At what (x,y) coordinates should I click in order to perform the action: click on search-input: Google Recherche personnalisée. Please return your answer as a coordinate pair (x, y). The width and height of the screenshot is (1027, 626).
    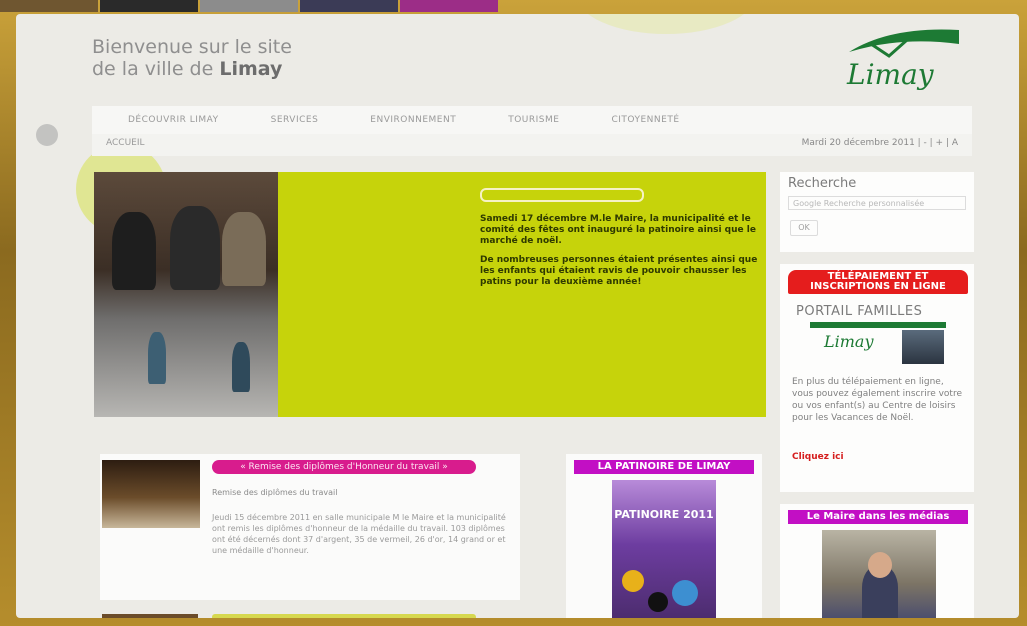
    Looking at the image, I should click on (877, 203).